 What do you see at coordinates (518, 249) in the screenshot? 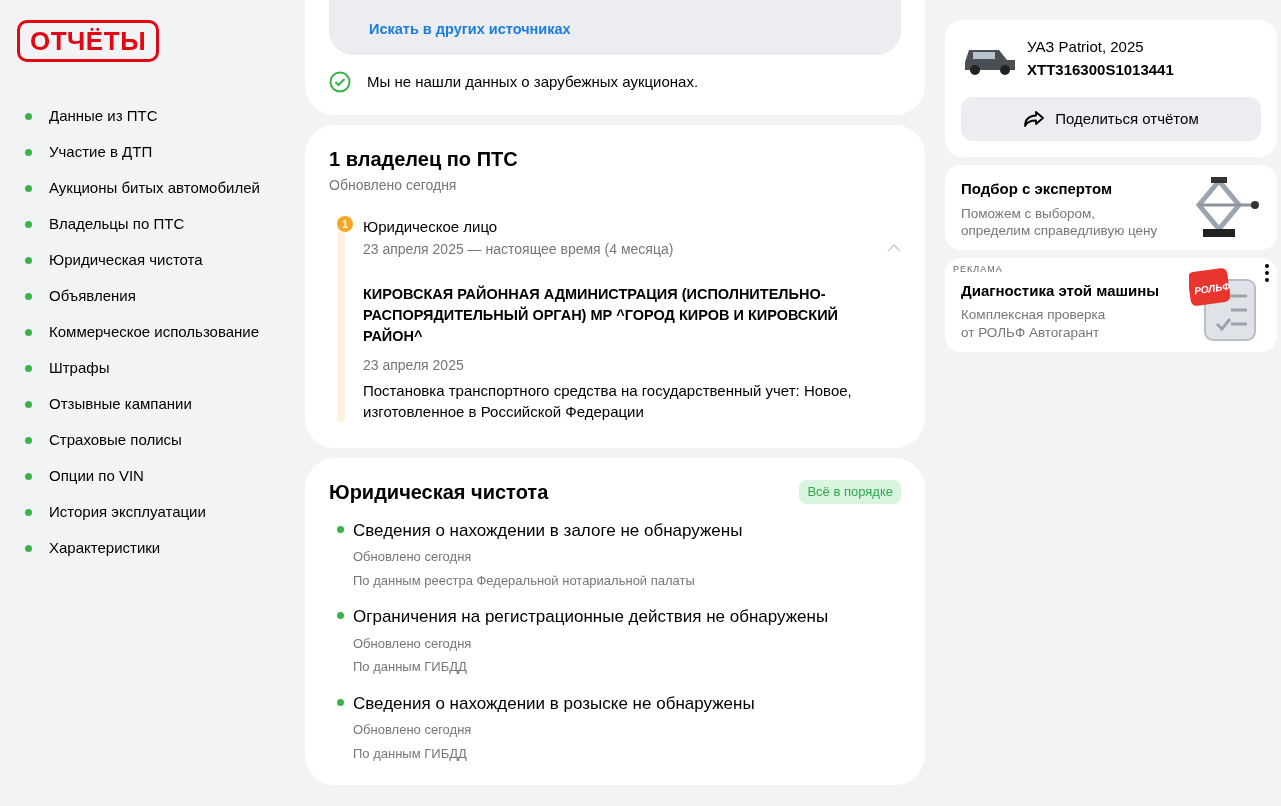
I see `ownership-period: 23 апреля 2025 — настоящее время (4 месяца)` at bounding box center [518, 249].